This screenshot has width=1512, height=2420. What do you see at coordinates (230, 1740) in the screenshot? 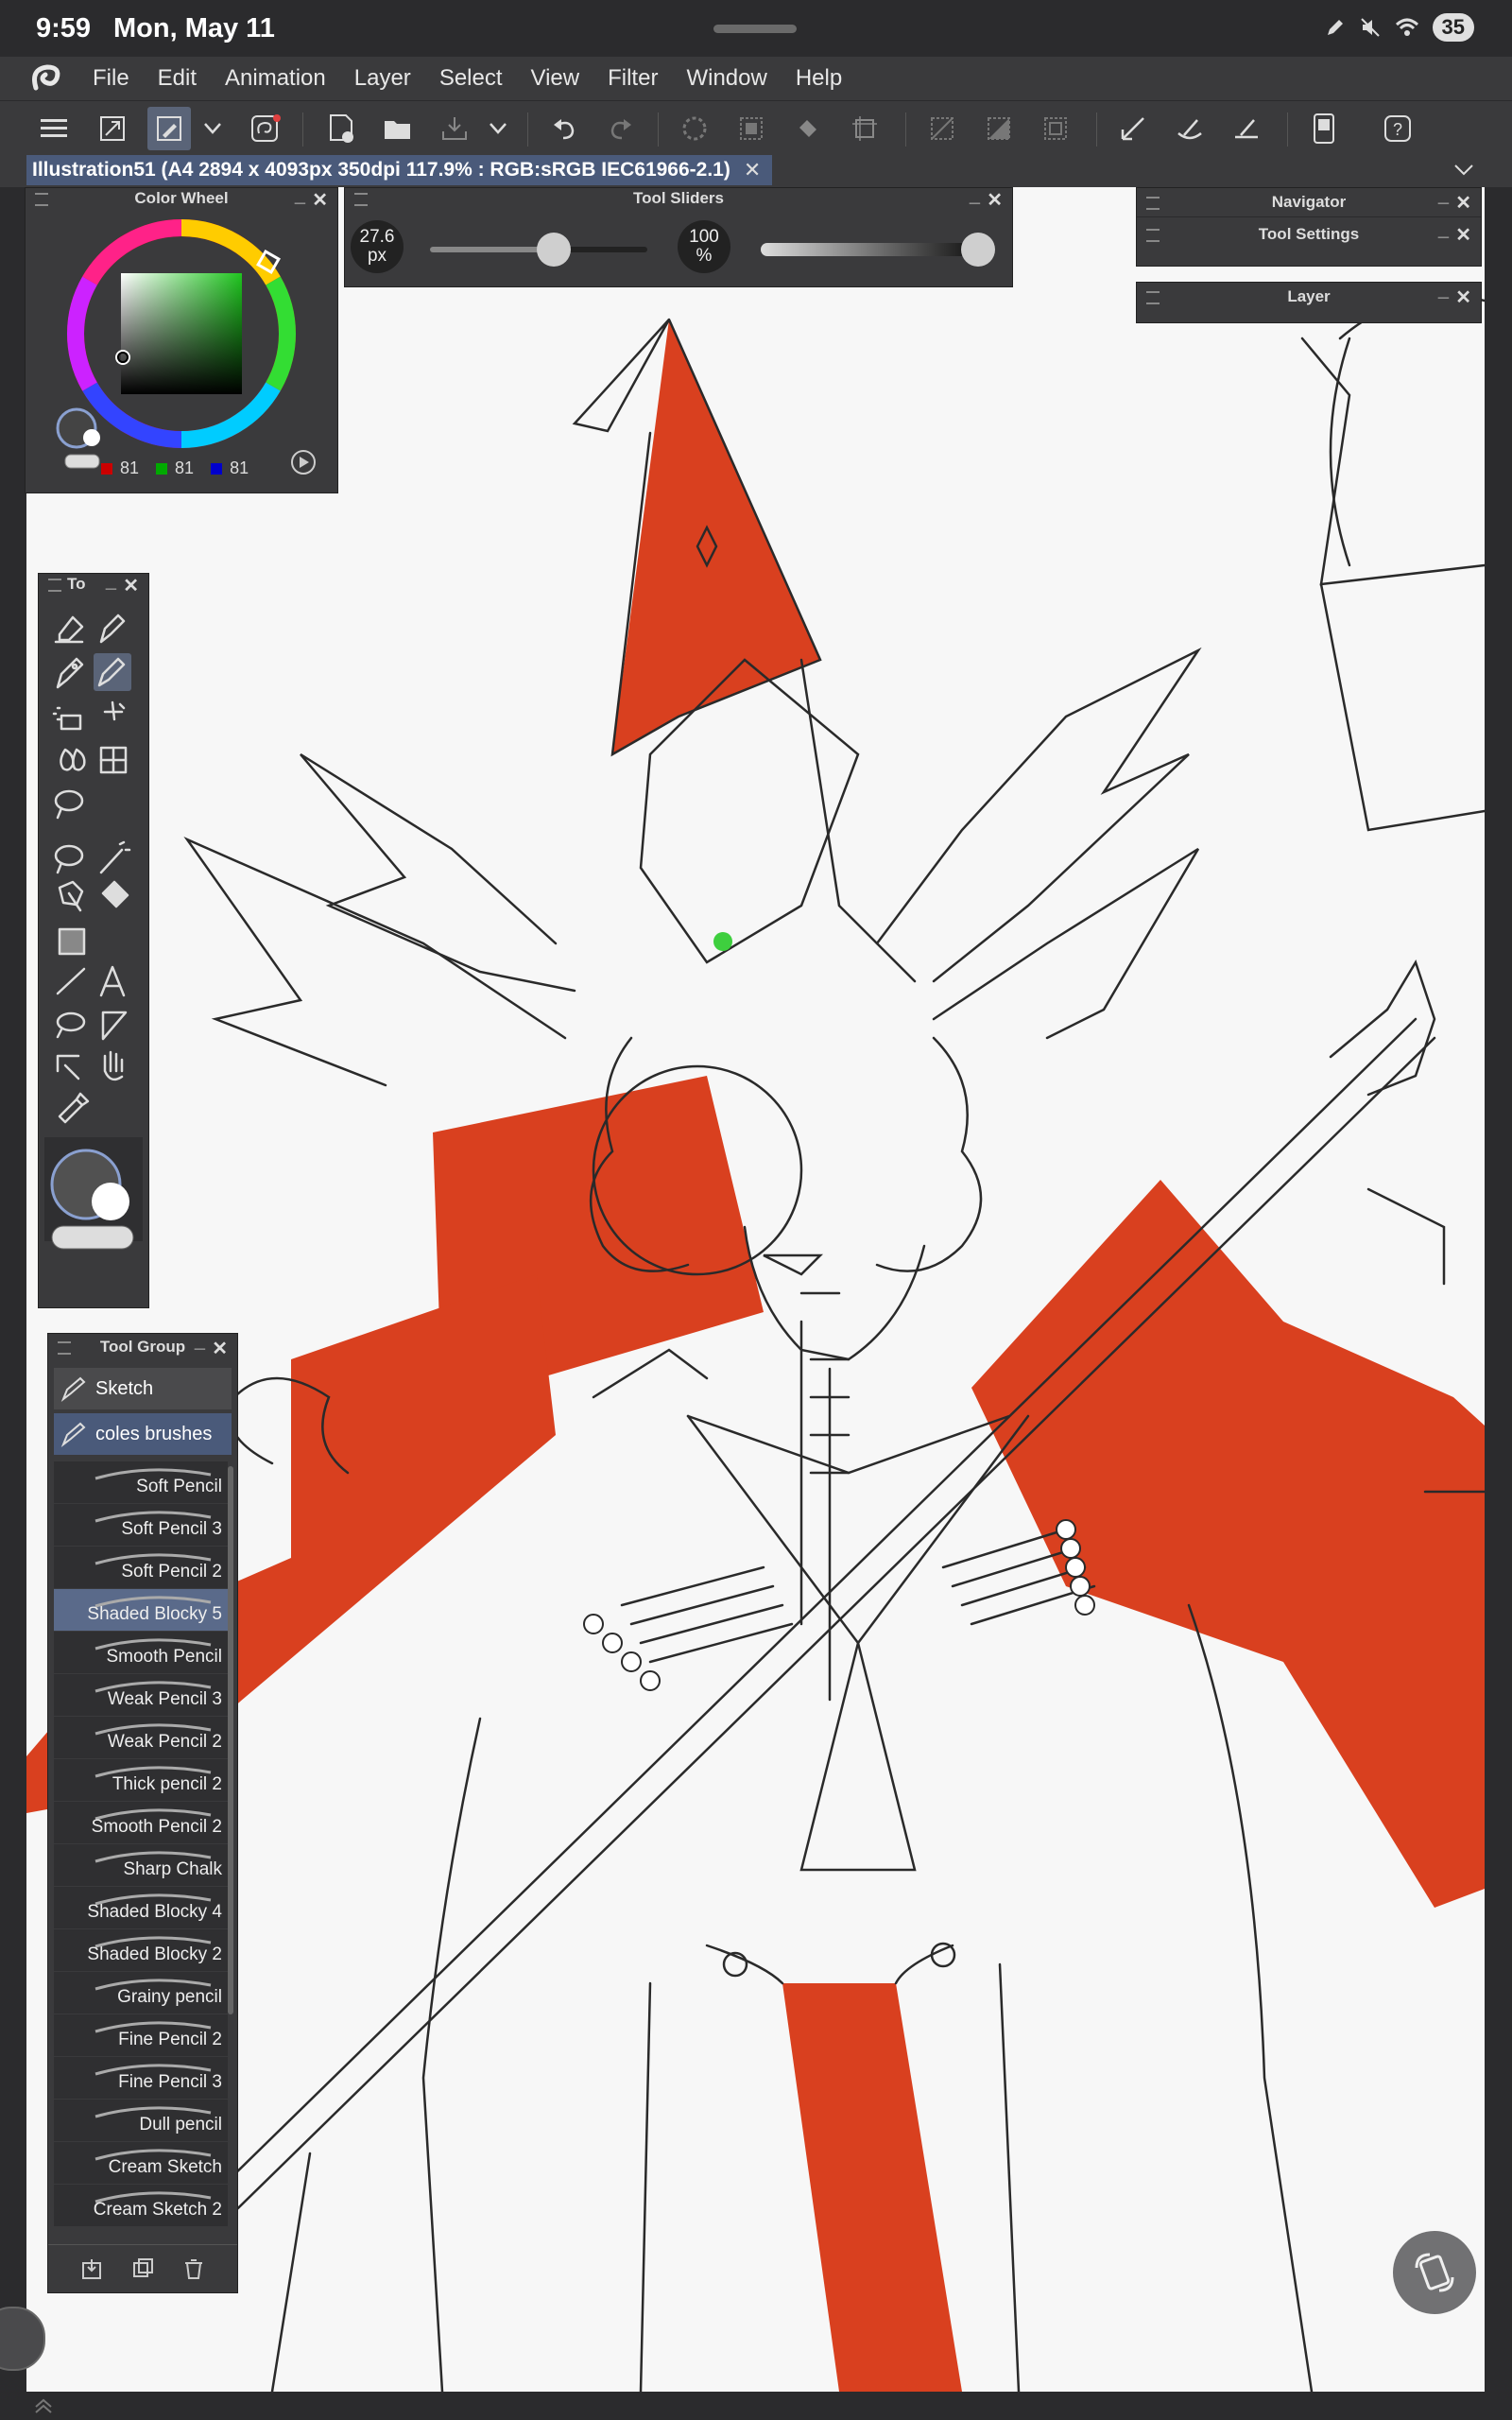
I see `scrollbar` at bounding box center [230, 1740].